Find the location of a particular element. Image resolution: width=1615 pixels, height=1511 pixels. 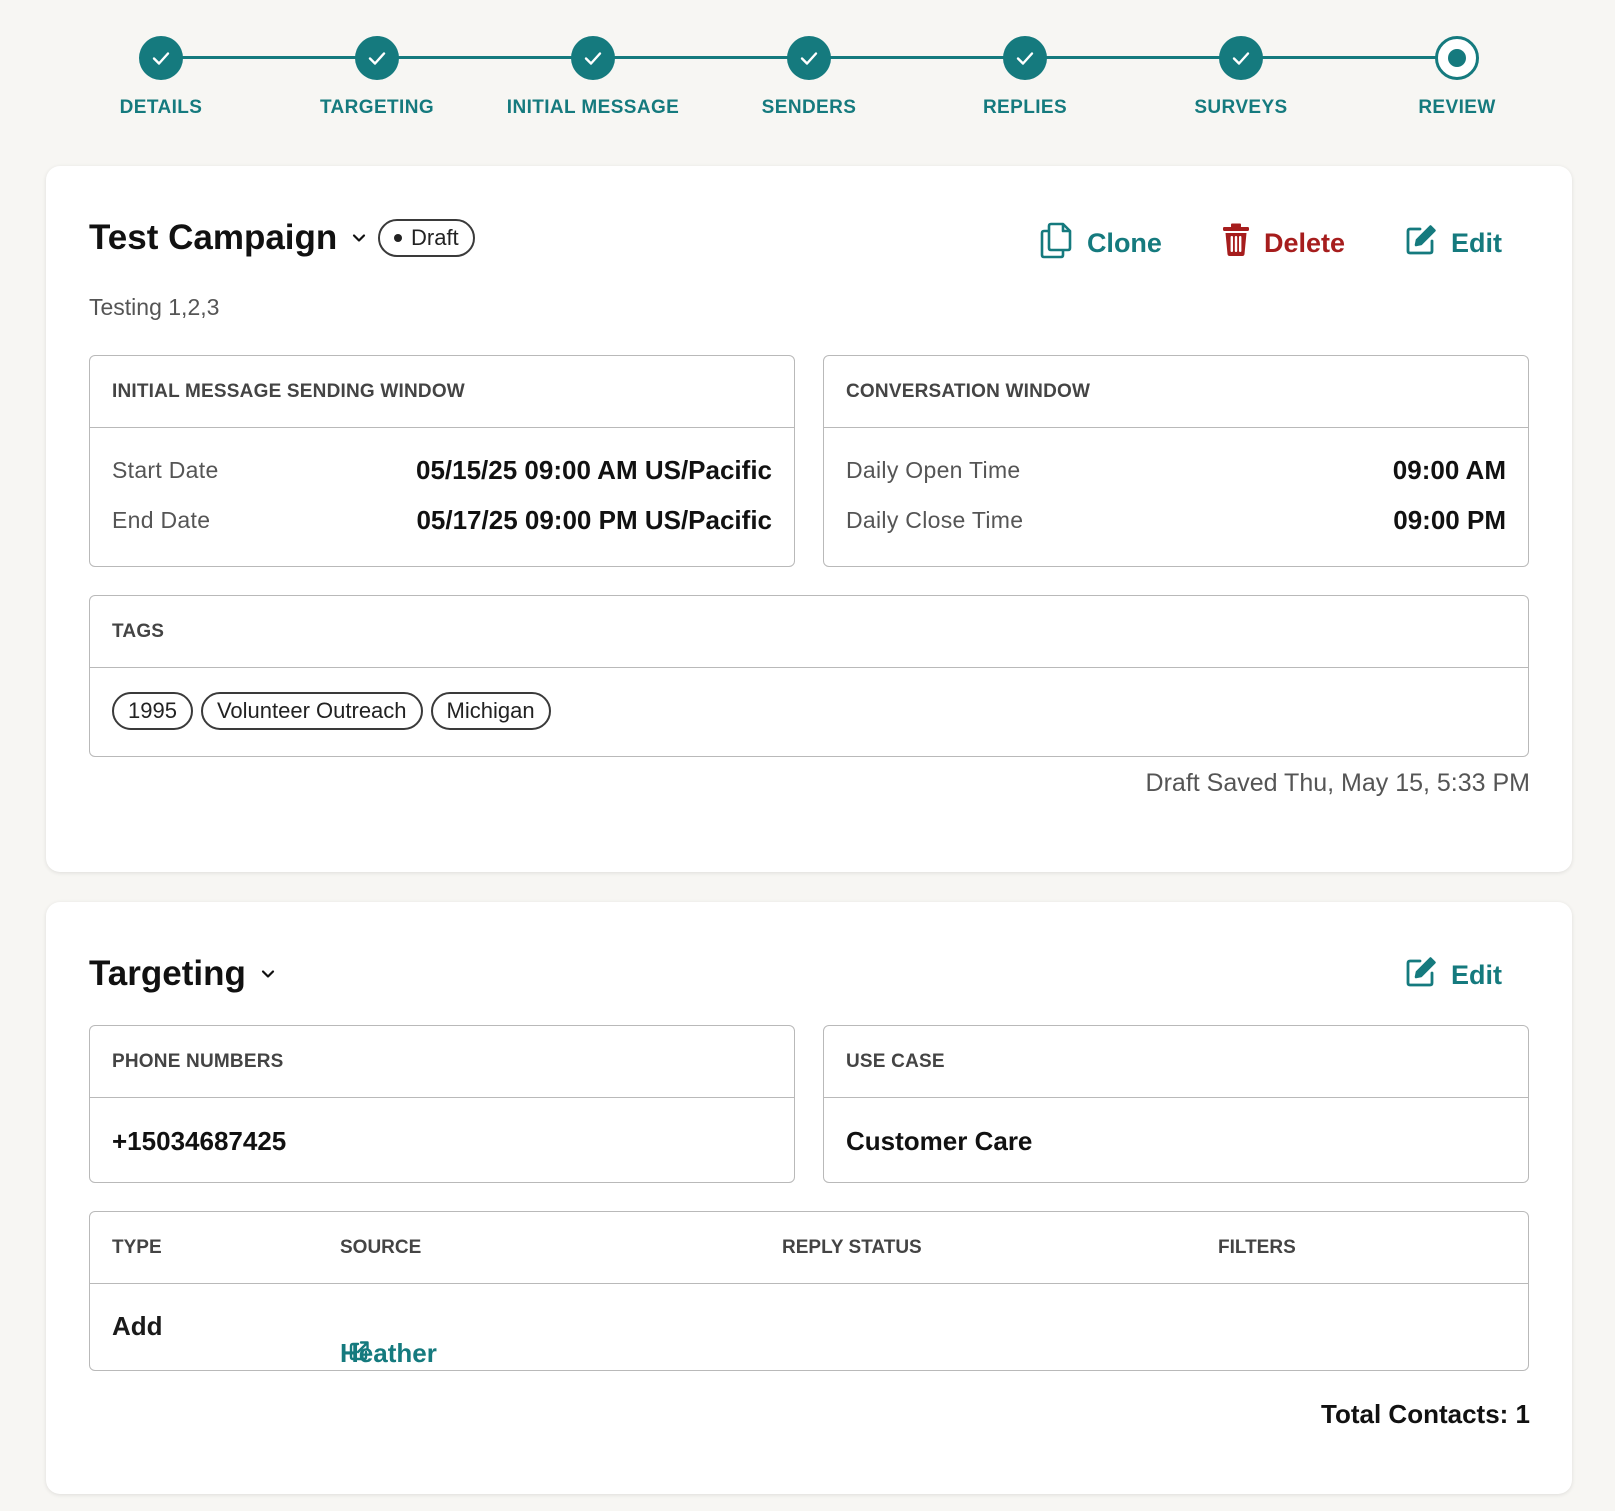

table-header: TYPE SOURCE REPLY STATUS FILTERS is located at coordinates (809, 1248).